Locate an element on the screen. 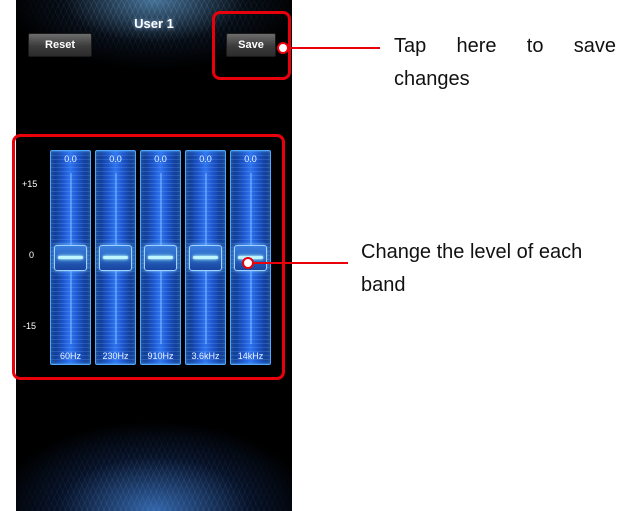 The width and height of the screenshot is (629, 511). band-slider-3-6khz: 0.0 3.6kHz is located at coordinates (205, 257).